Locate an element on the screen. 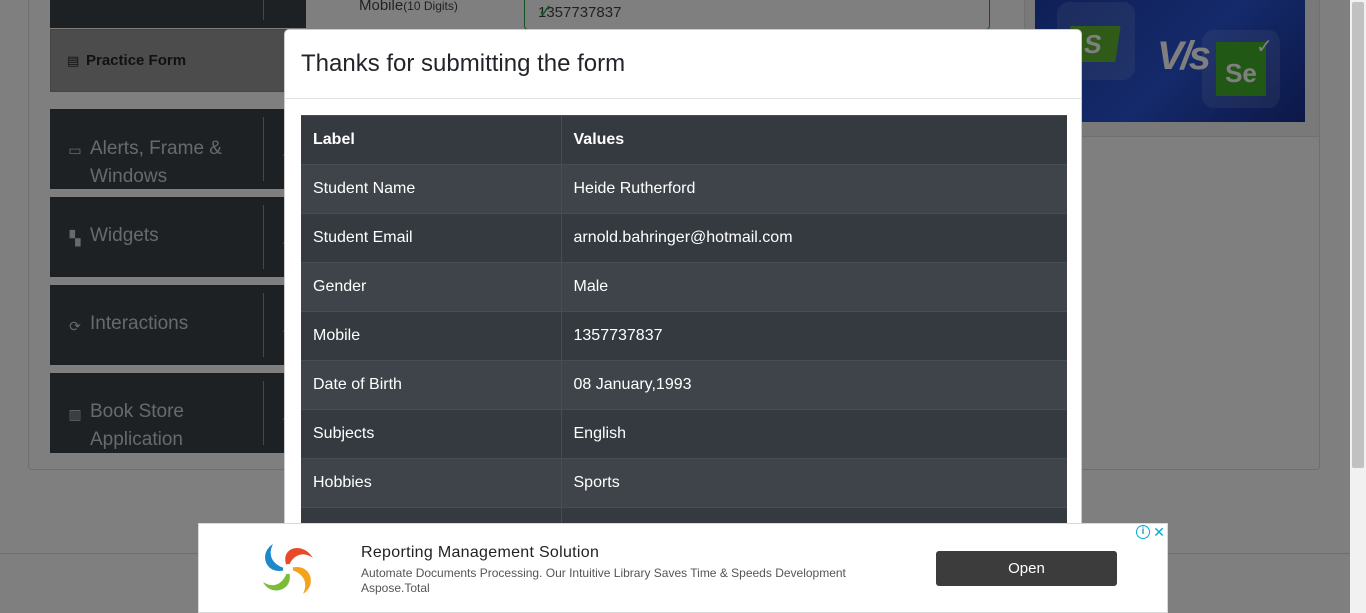 This screenshot has width=1366, height=613. ad-open-button: Open is located at coordinates (1026, 568).